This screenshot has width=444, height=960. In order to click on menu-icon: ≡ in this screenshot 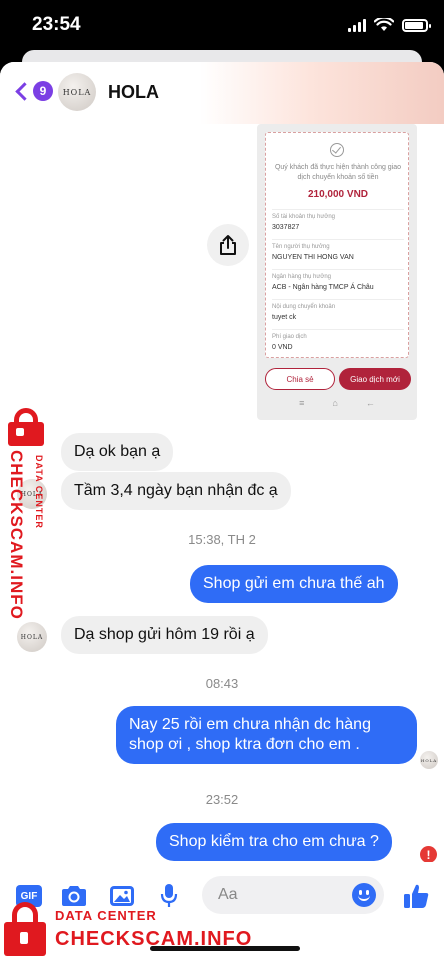, I will do `click(302, 403)`.